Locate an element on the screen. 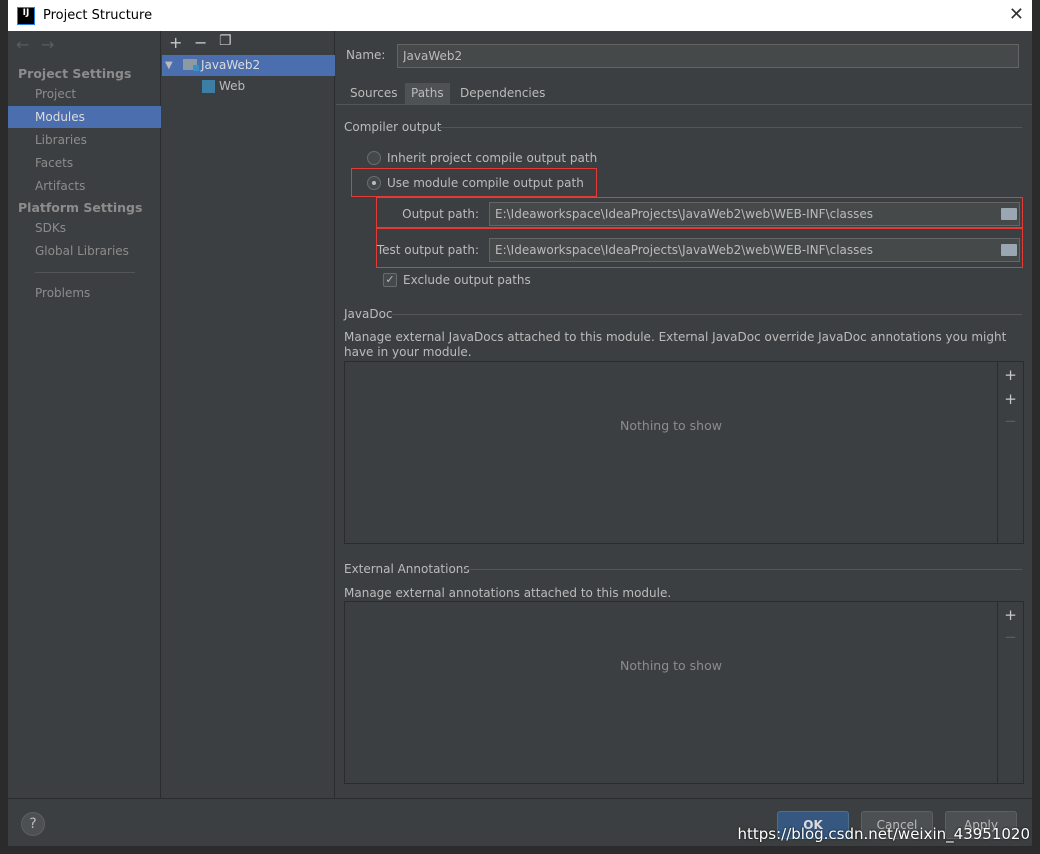 This screenshot has height=854, width=1040. tree-item-label: JavaWeb2 is located at coordinates (231, 65).